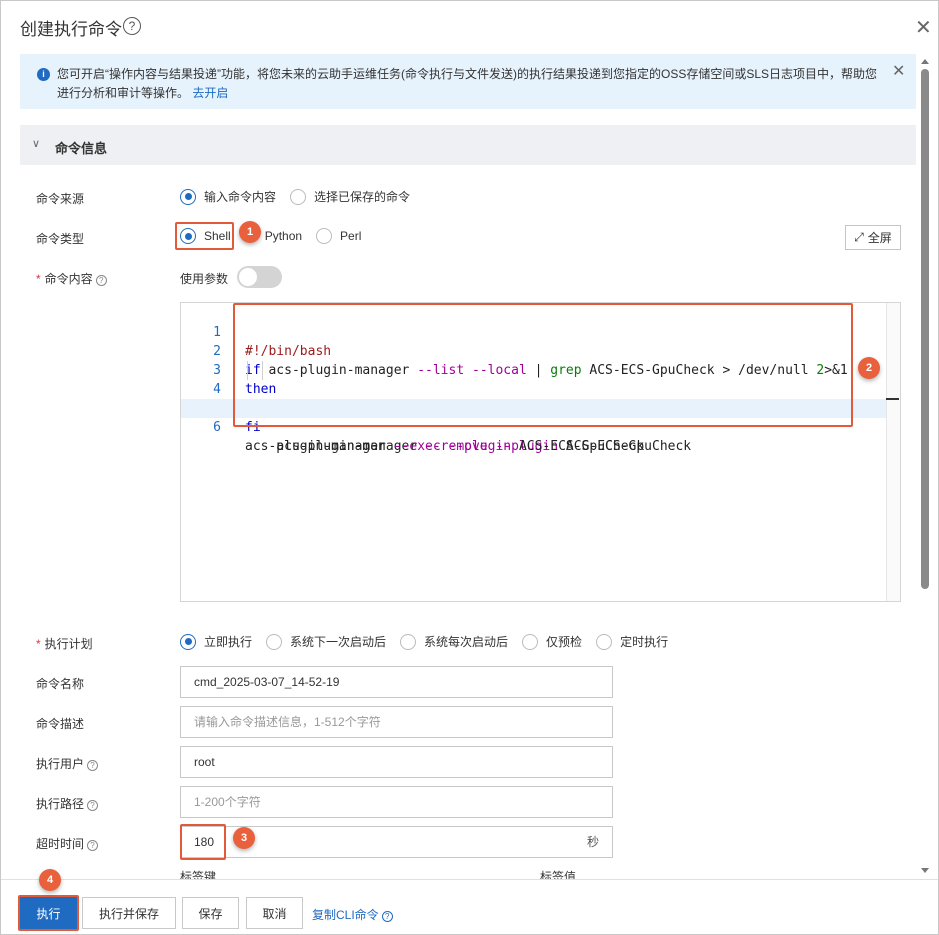 The image size is (939, 935). Describe the element at coordinates (925, 329) in the screenshot. I see `scrollbar-thumb` at that location.